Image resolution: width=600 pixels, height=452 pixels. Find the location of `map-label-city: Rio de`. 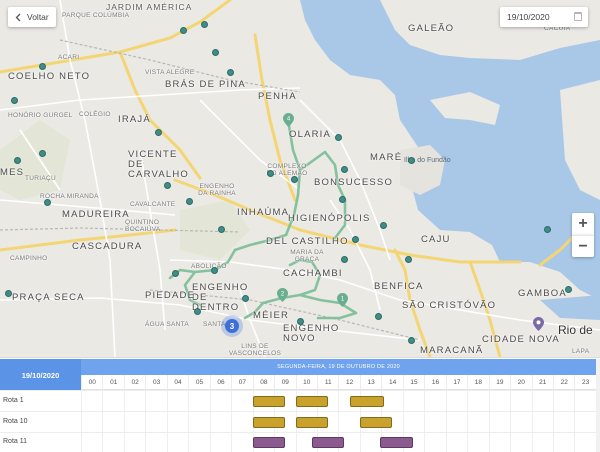

map-label-city: Rio de is located at coordinates (575, 330).